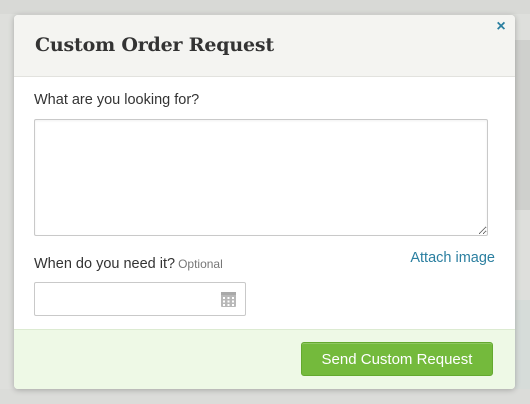 This screenshot has width=530, height=404. What do you see at coordinates (264, 359) in the screenshot?
I see `modal-footer: Send Custom Request` at bounding box center [264, 359].